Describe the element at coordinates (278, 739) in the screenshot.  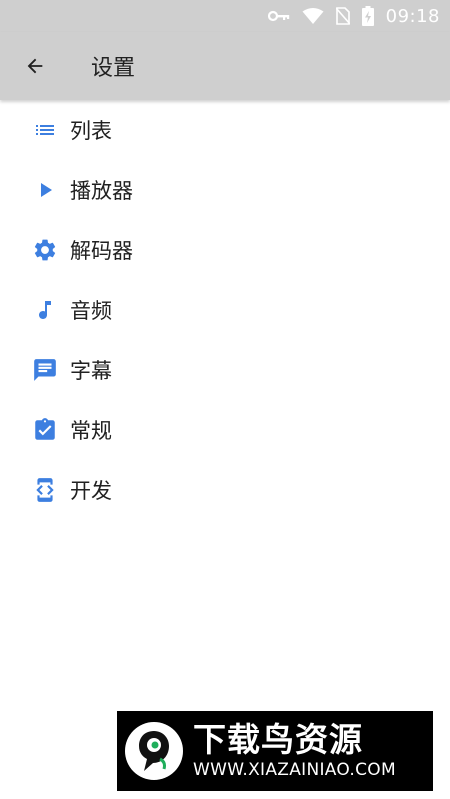
I see `watermark-title: 下载鸟资源` at that location.